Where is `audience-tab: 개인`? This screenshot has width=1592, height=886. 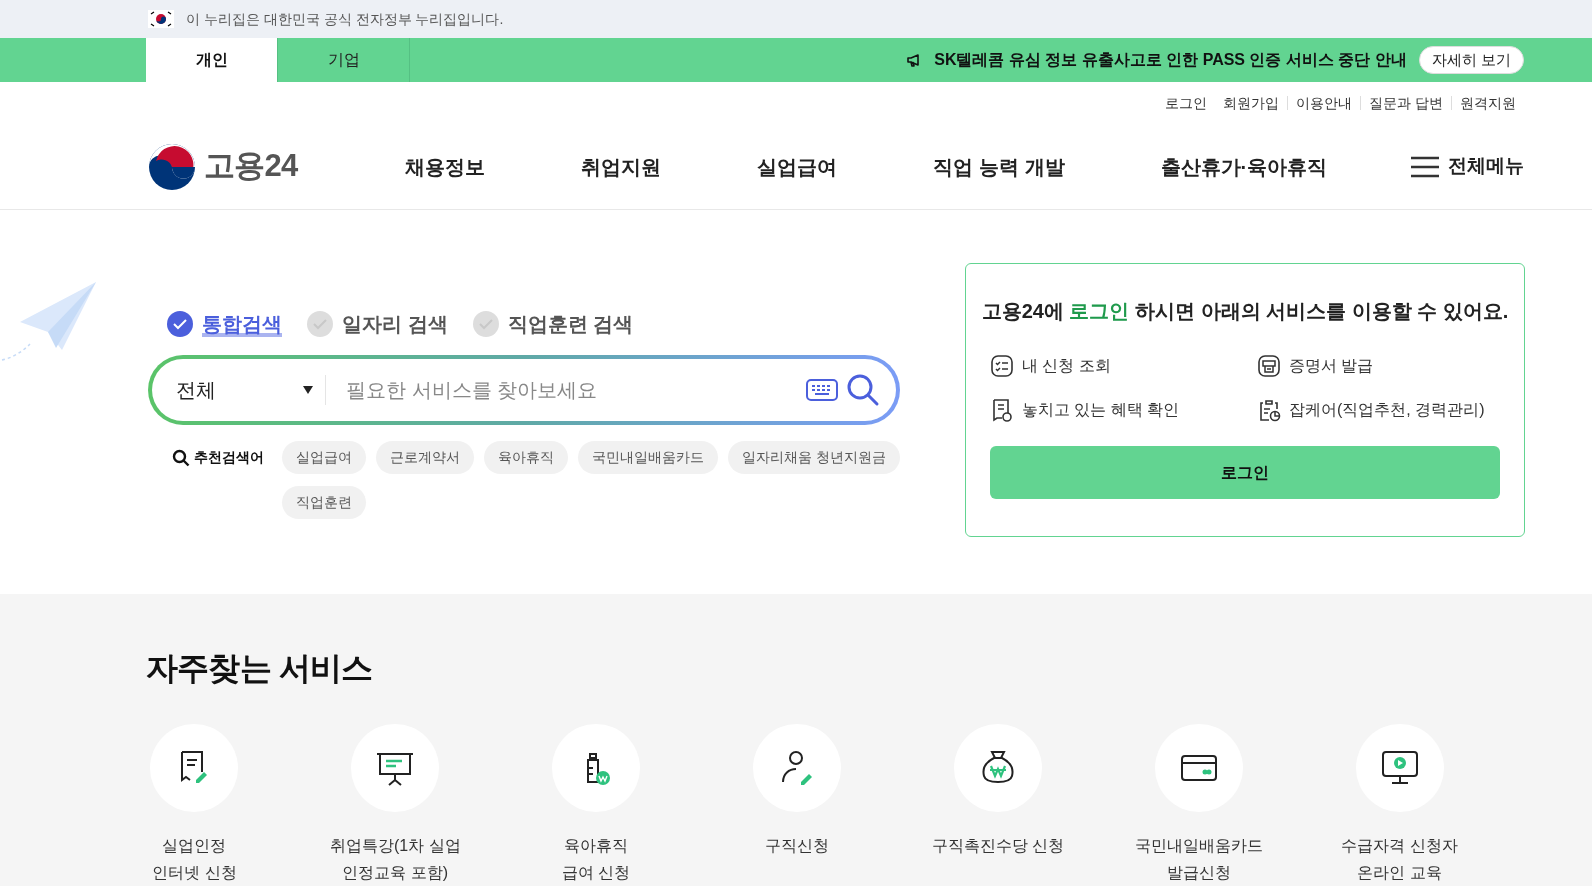
audience-tab: 개인 is located at coordinates (212, 60).